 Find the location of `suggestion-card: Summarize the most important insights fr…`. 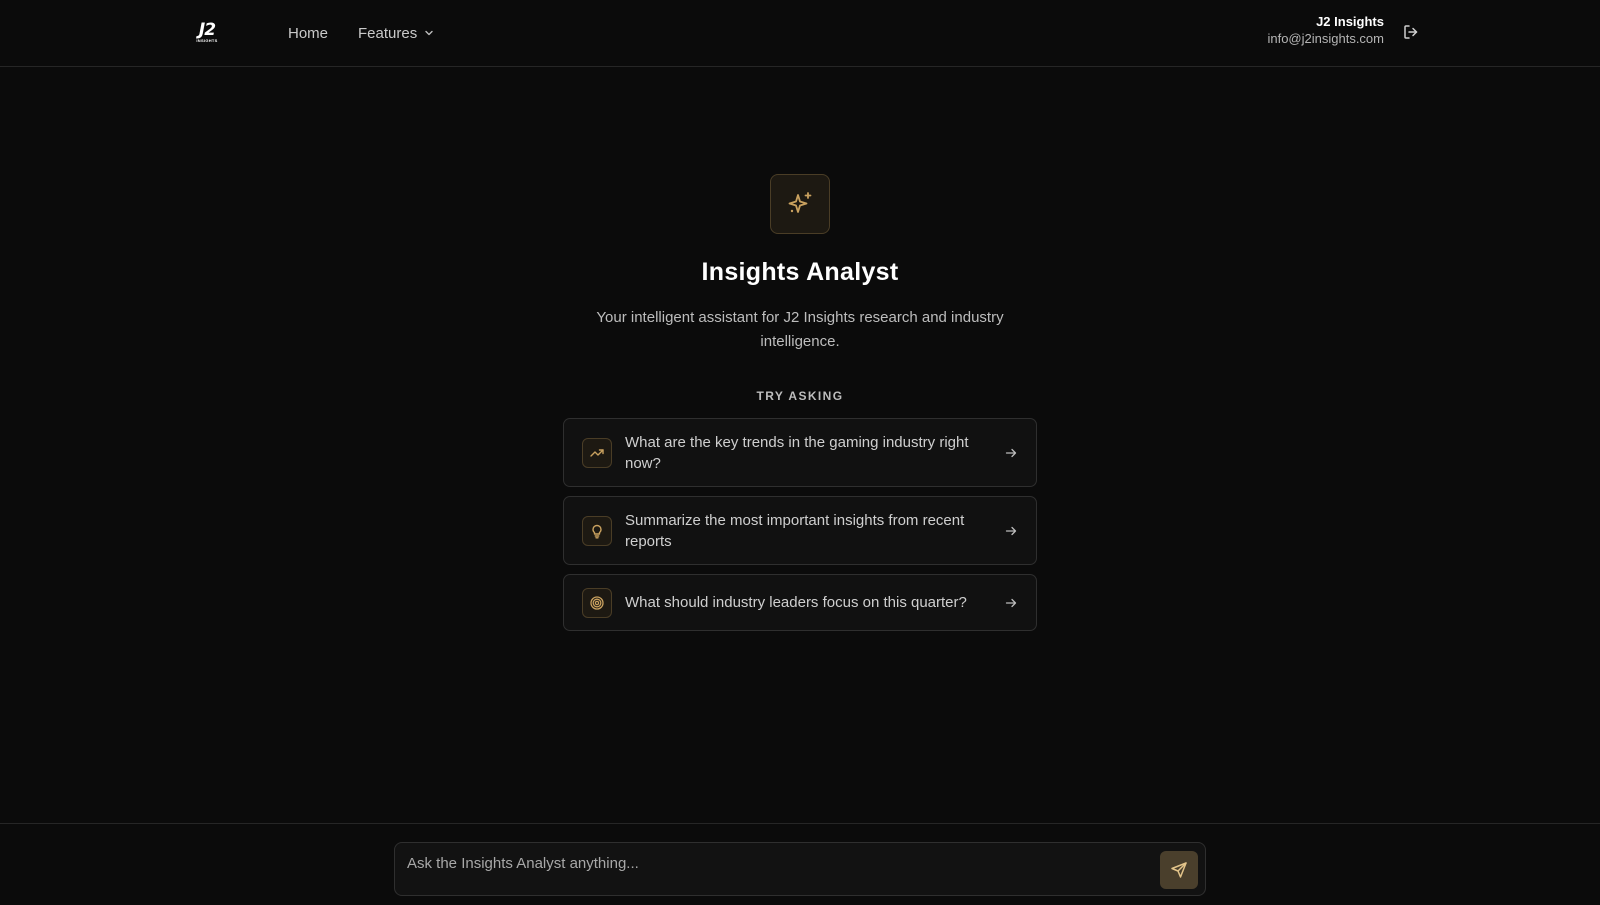

suggestion-card: Summarize the most important insights fr… is located at coordinates (800, 530).